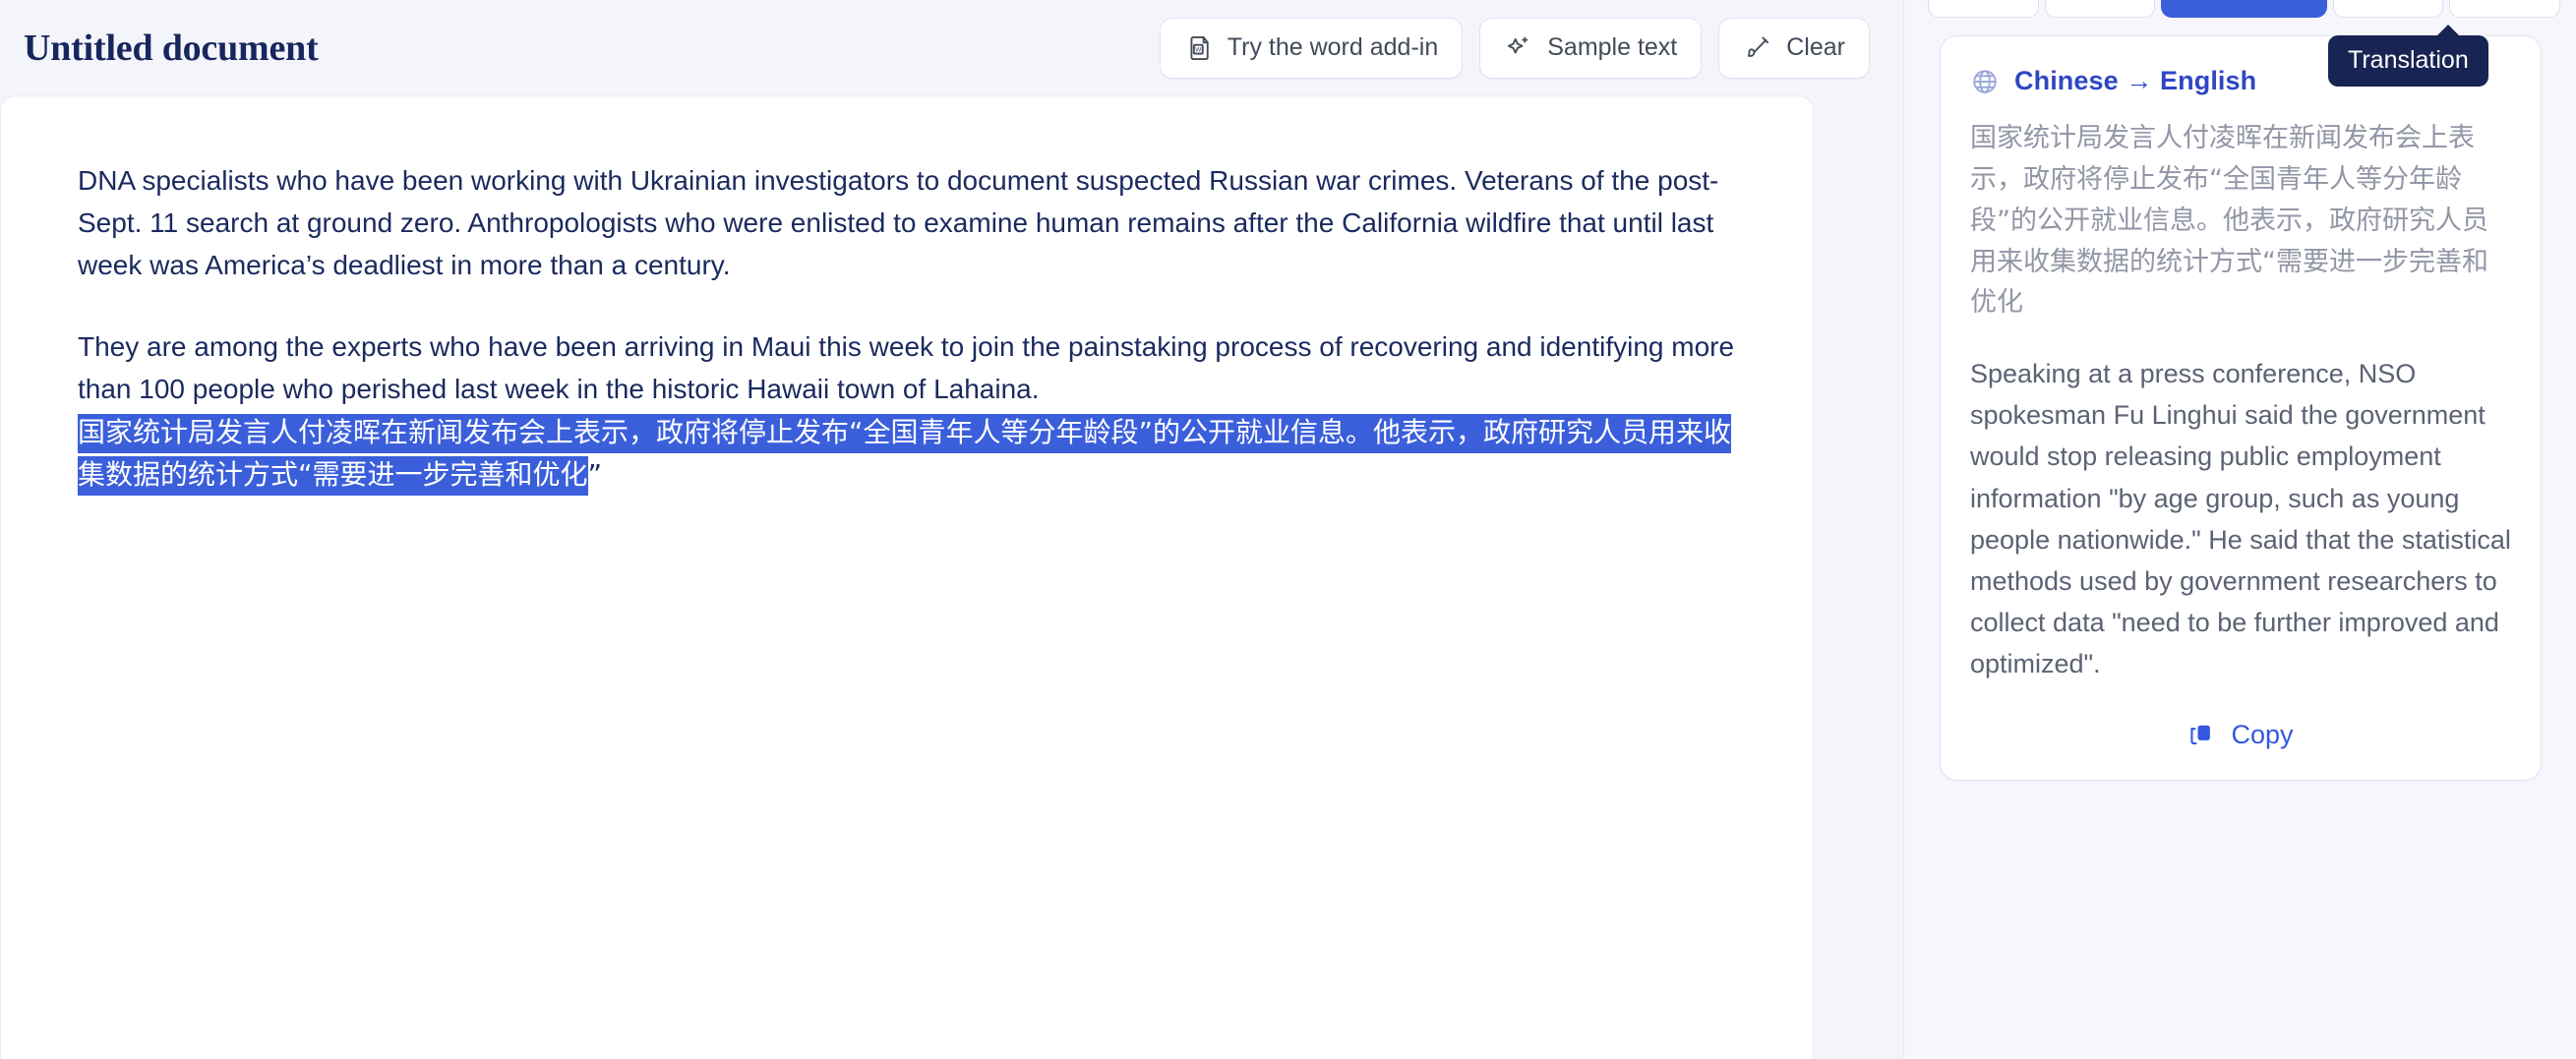 The height and width of the screenshot is (1059, 2576). I want to click on try-word-addin-label: Try the word add-in, so click(1333, 47).